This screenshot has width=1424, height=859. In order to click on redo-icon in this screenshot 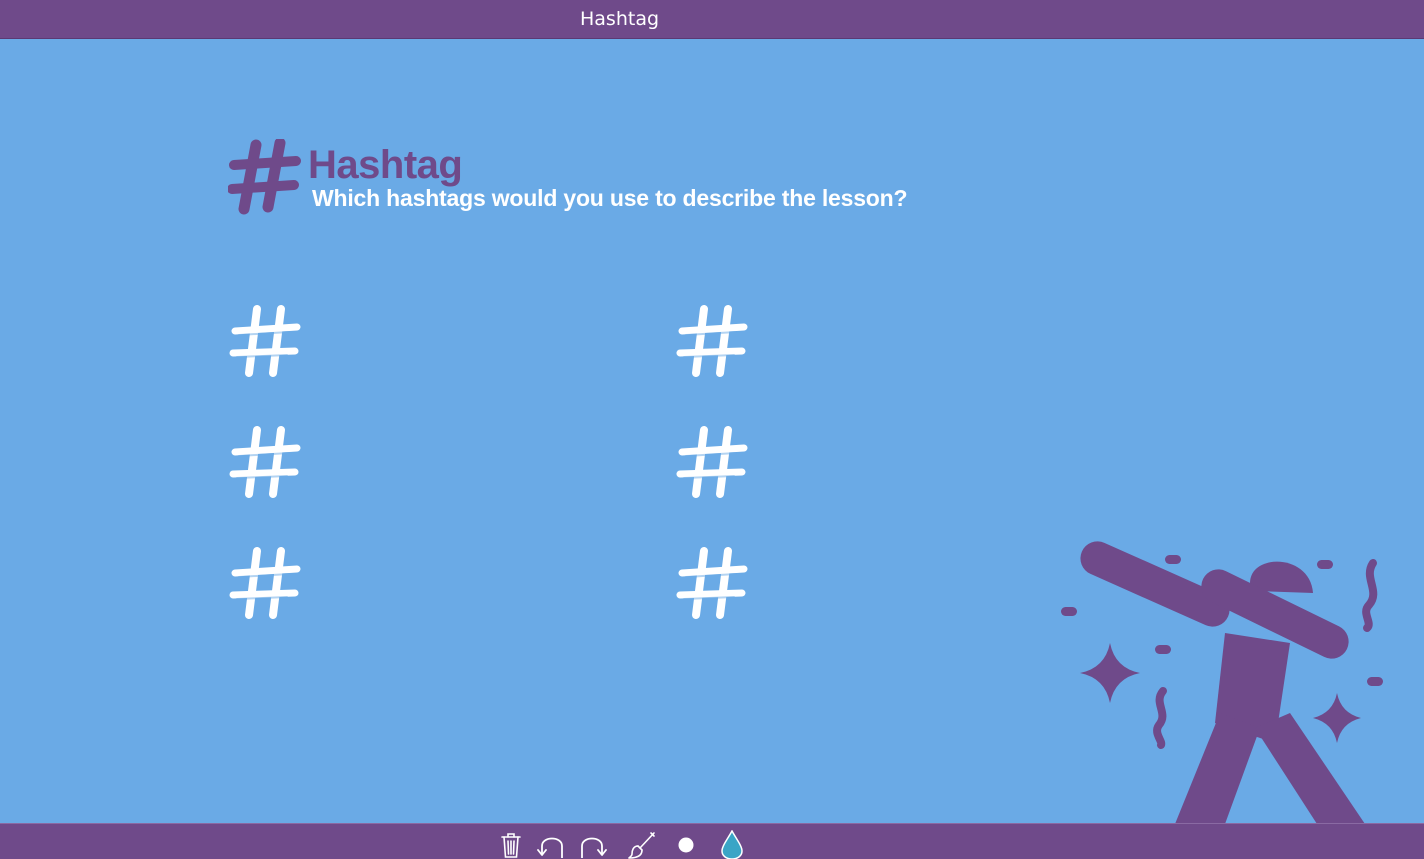, I will do `click(594, 847)`.